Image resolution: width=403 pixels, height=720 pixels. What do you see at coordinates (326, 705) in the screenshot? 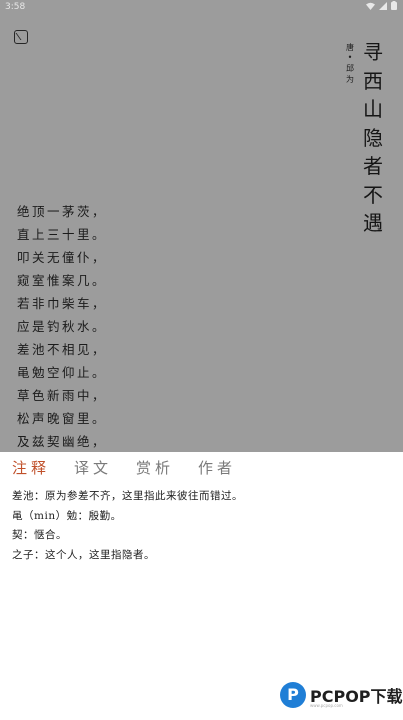
I see `watermark-url: www.pcpop.com` at bounding box center [326, 705].